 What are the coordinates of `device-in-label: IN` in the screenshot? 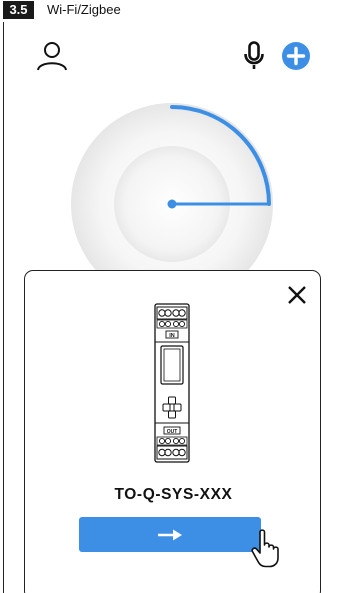 It's located at (172, 336).